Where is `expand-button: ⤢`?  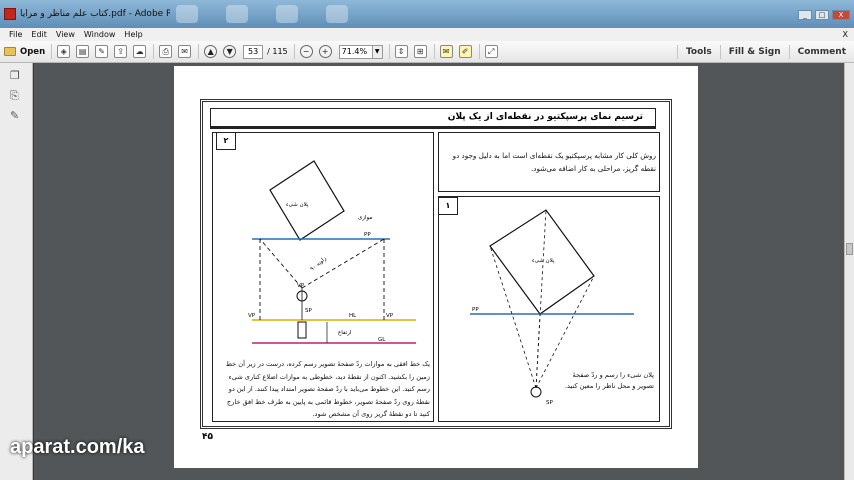
expand-button: ⤢ is located at coordinates (491, 51).